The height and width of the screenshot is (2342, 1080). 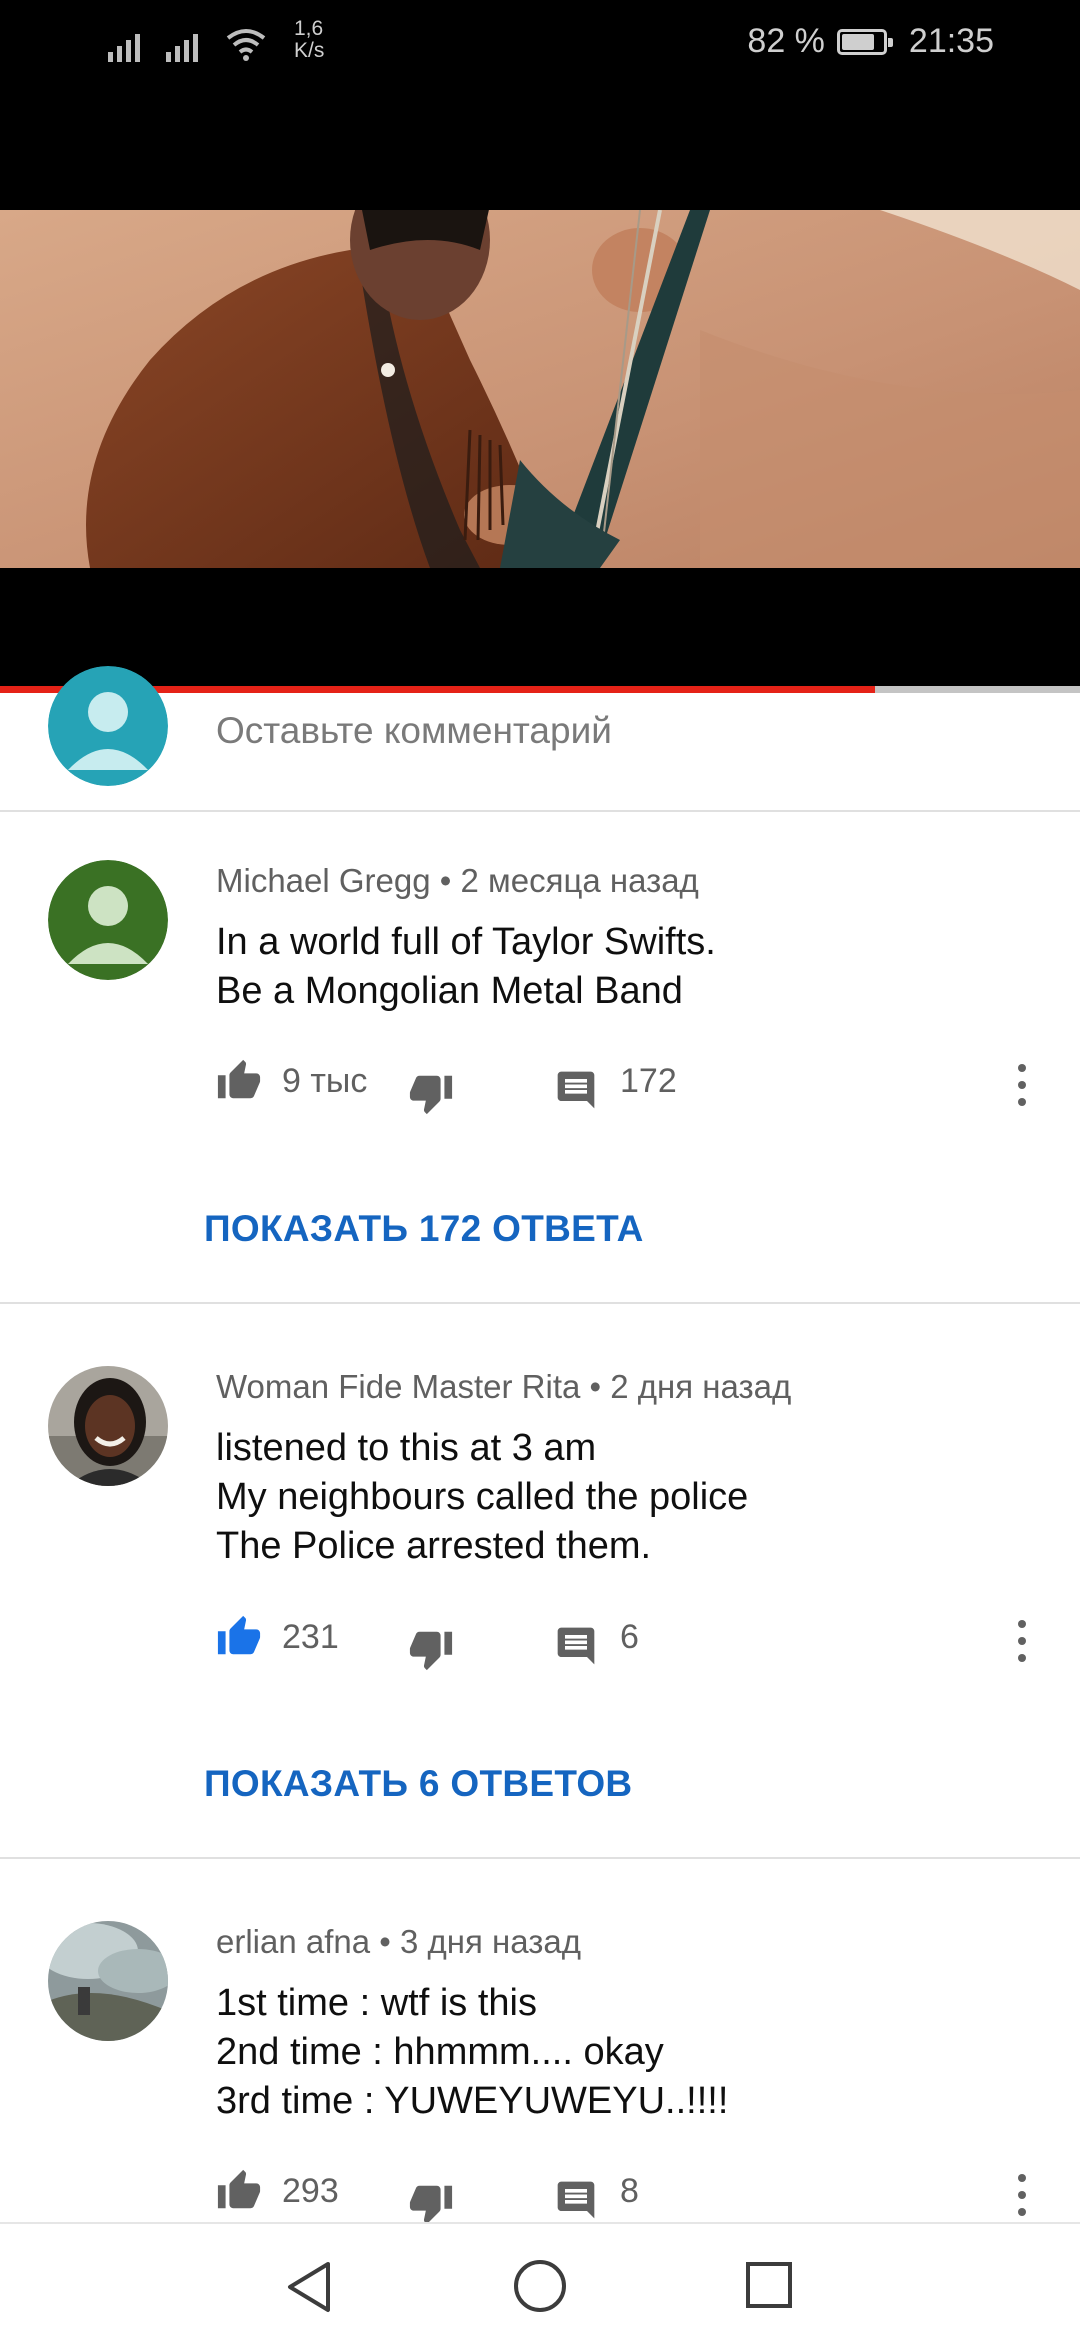 What do you see at coordinates (414, 731) in the screenshot?
I see `comment-input-placeholder: Оставьте комментарий` at bounding box center [414, 731].